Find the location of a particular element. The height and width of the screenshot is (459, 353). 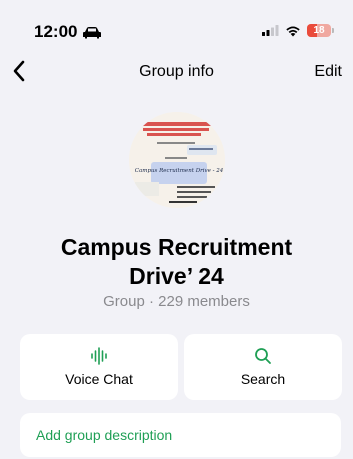

battery-icon: 18 is located at coordinates (320, 30).